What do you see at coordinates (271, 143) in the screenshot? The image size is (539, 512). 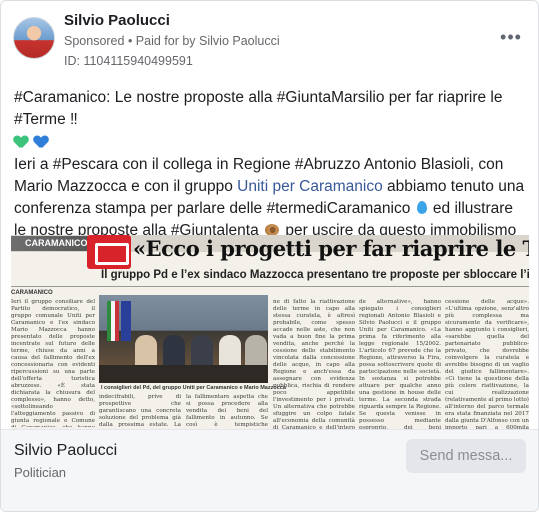 I see `emoji-row` at bounding box center [271, 143].